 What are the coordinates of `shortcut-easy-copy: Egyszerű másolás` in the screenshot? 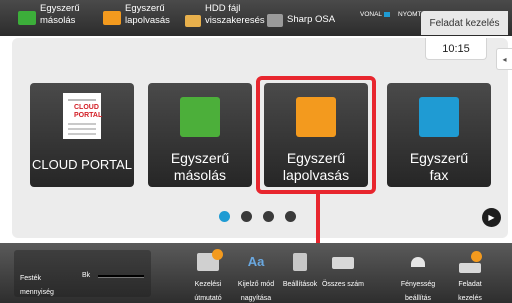 It's located at (49, 18).